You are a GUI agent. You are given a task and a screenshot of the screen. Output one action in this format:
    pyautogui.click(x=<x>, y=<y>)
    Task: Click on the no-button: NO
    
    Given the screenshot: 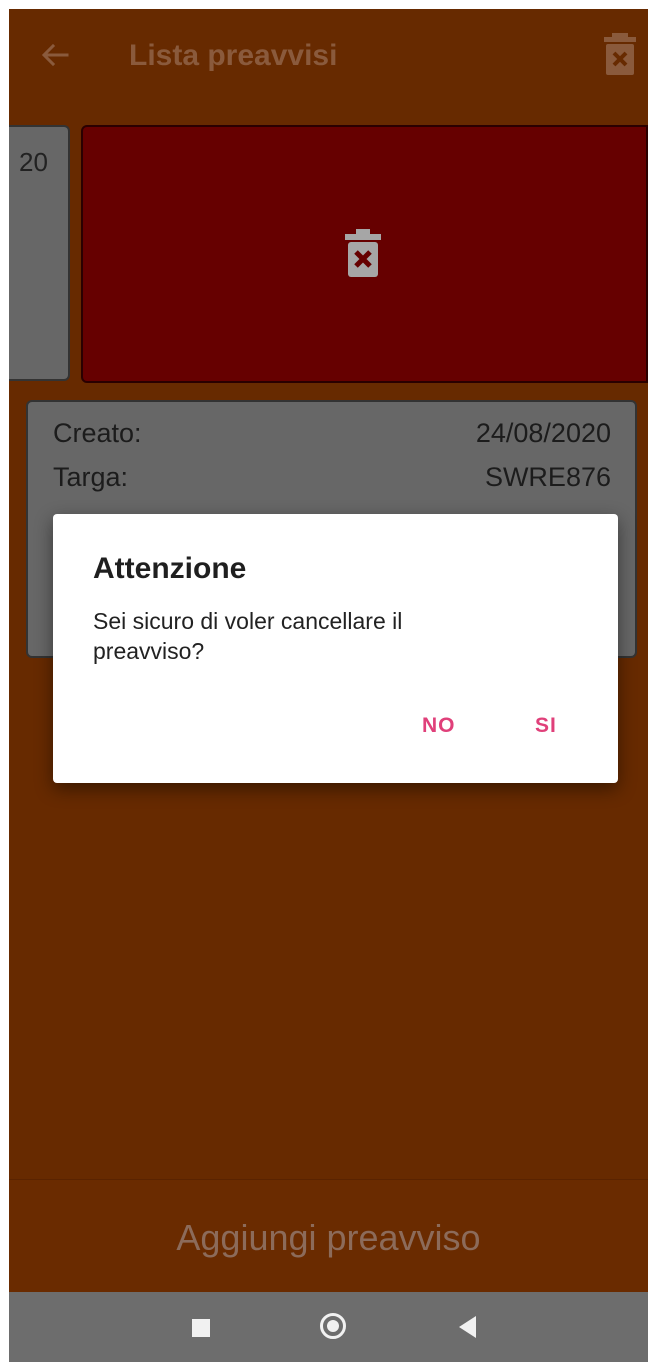 What is the action you would take?
    pyautogui.click(x=439, y=726)
    